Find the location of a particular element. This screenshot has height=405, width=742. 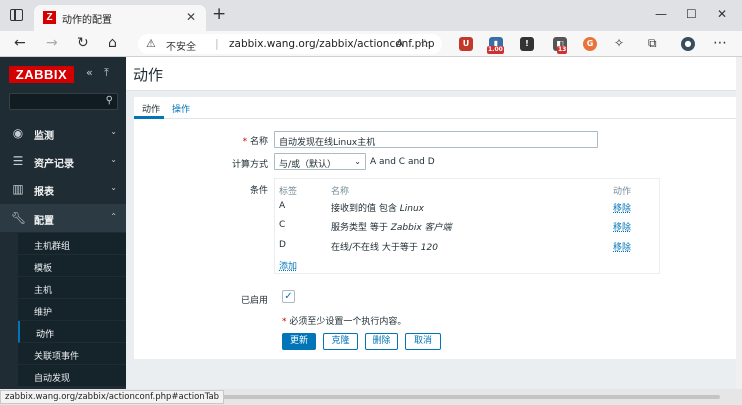

enabled-checkbox: ✓ is located at coordinates (288, 296).